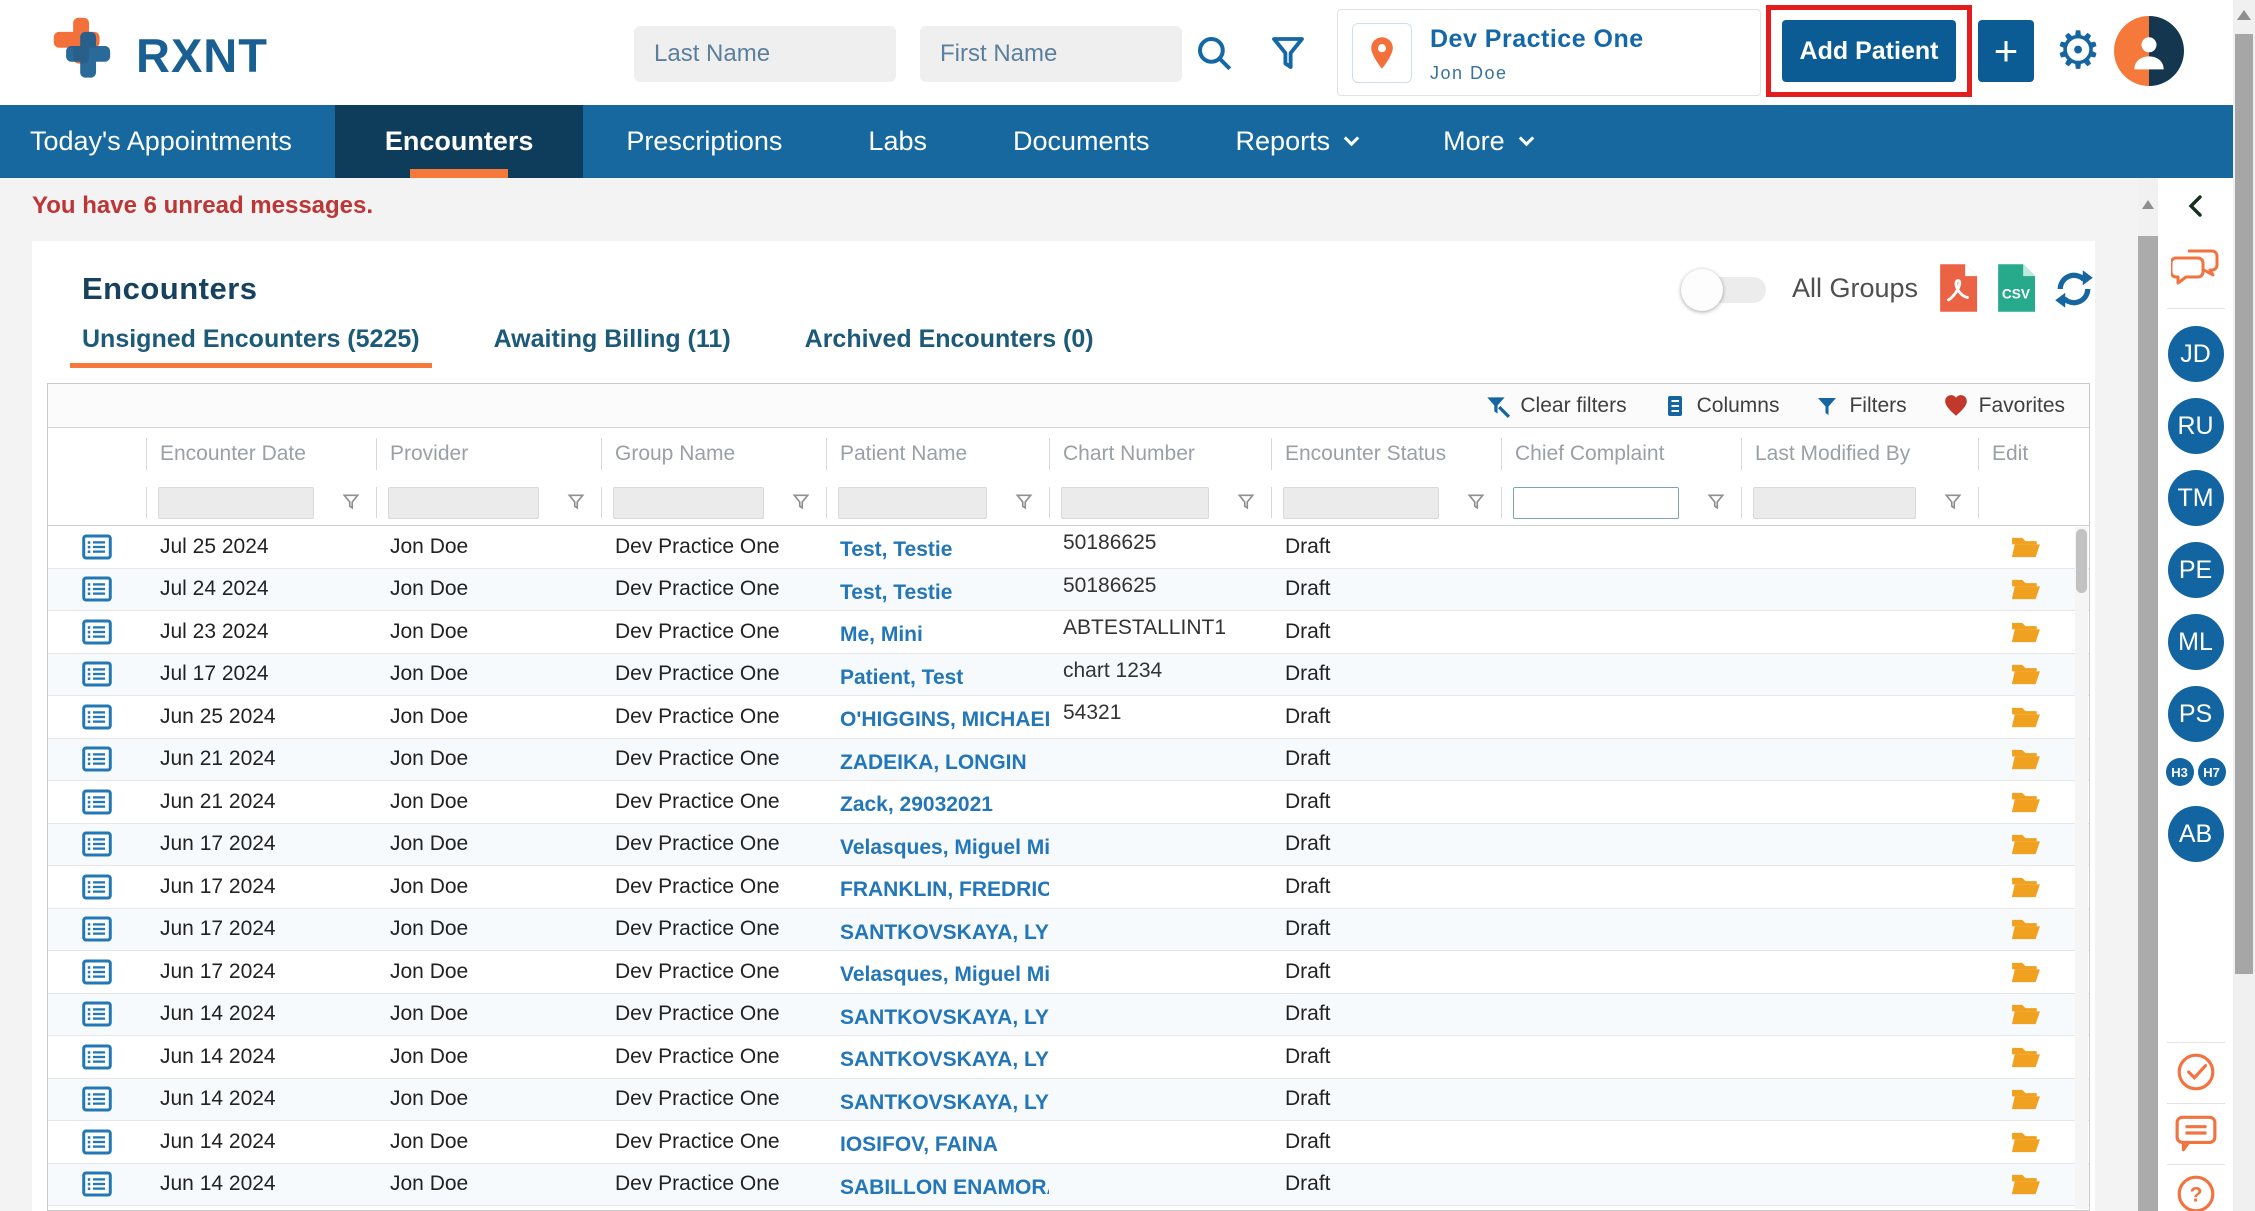  What do you see at coordinates (1135, 502) in the screenshot?
I see `filter-input-chart-number` at bounding box center [1135, 502].